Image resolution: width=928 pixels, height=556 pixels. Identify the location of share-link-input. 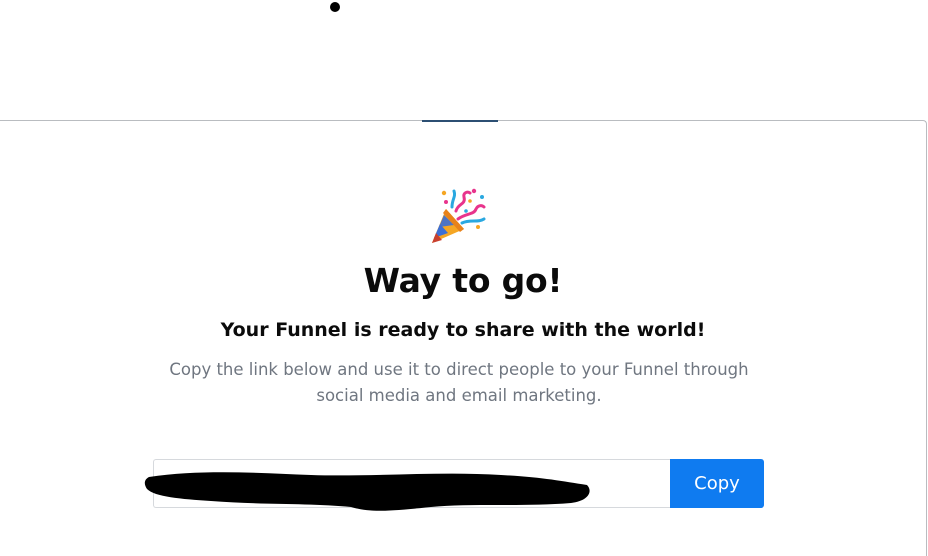
(411, 483).